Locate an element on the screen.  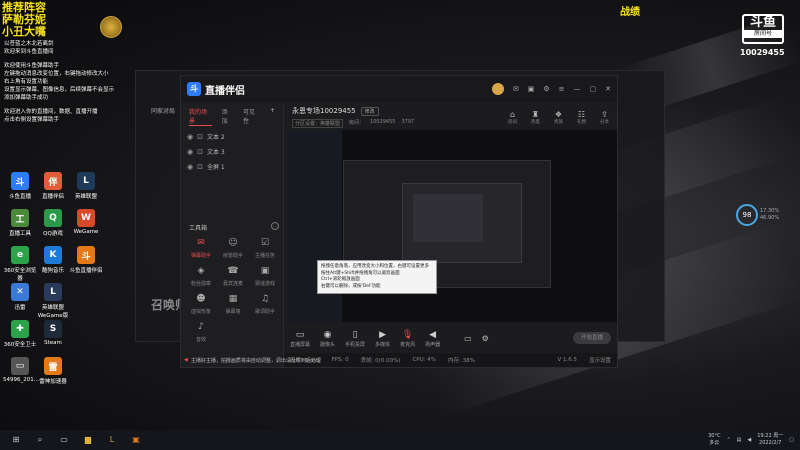
weather-desc: 多云 is located at coordinates (714, 443).